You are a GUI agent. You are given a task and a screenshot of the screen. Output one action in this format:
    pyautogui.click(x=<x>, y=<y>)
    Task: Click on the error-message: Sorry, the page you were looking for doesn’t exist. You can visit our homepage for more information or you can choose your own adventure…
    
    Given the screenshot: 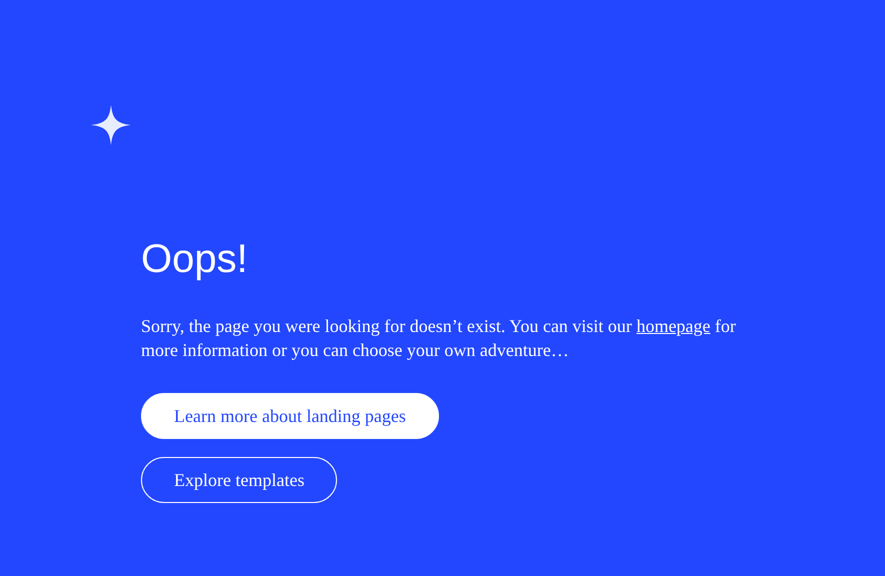 What is the action you would take?
    pyautogui.click(x=439, y=338)
    